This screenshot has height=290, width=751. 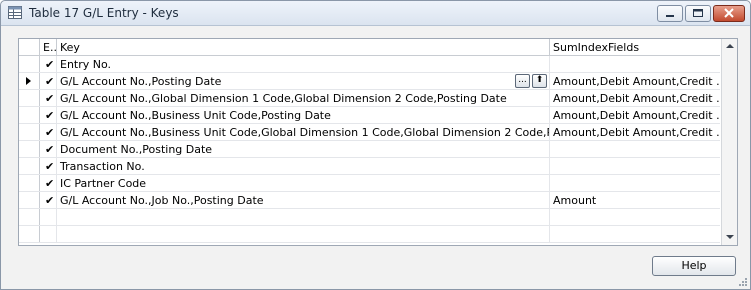 I want to click on maximize-button, so click(x=698, y=13).